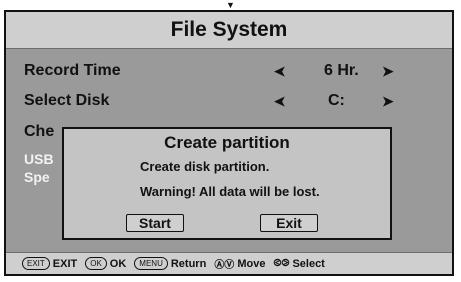  What do you see at coordinates (96, 263) in the screenshot?
I see `ok-key-icon: OK` at bounding box center [96, 263].